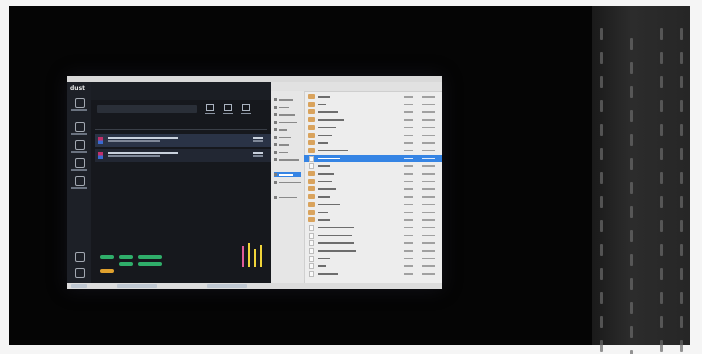 The height and width of the screenshot is (354, 702). Describe the element at coordinates (80, 181) in the screenshot. I see `sidebar-icon-info` at that location.